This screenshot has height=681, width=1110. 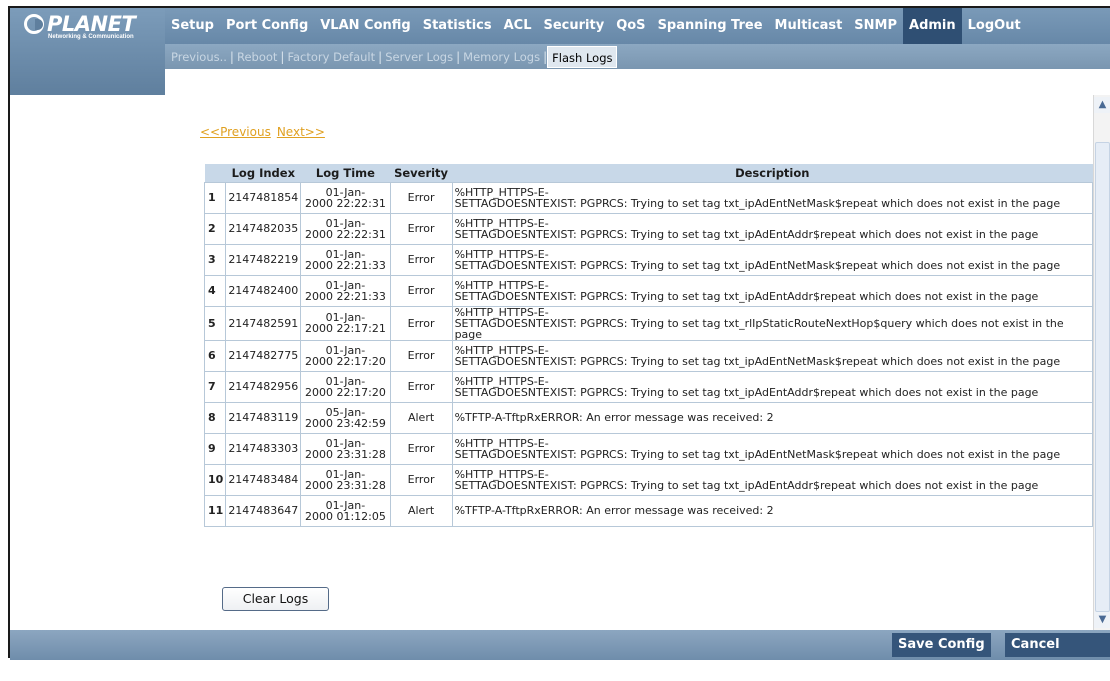 I want to click on pager: <<Previous Next>>, so click(x=265, y=132).